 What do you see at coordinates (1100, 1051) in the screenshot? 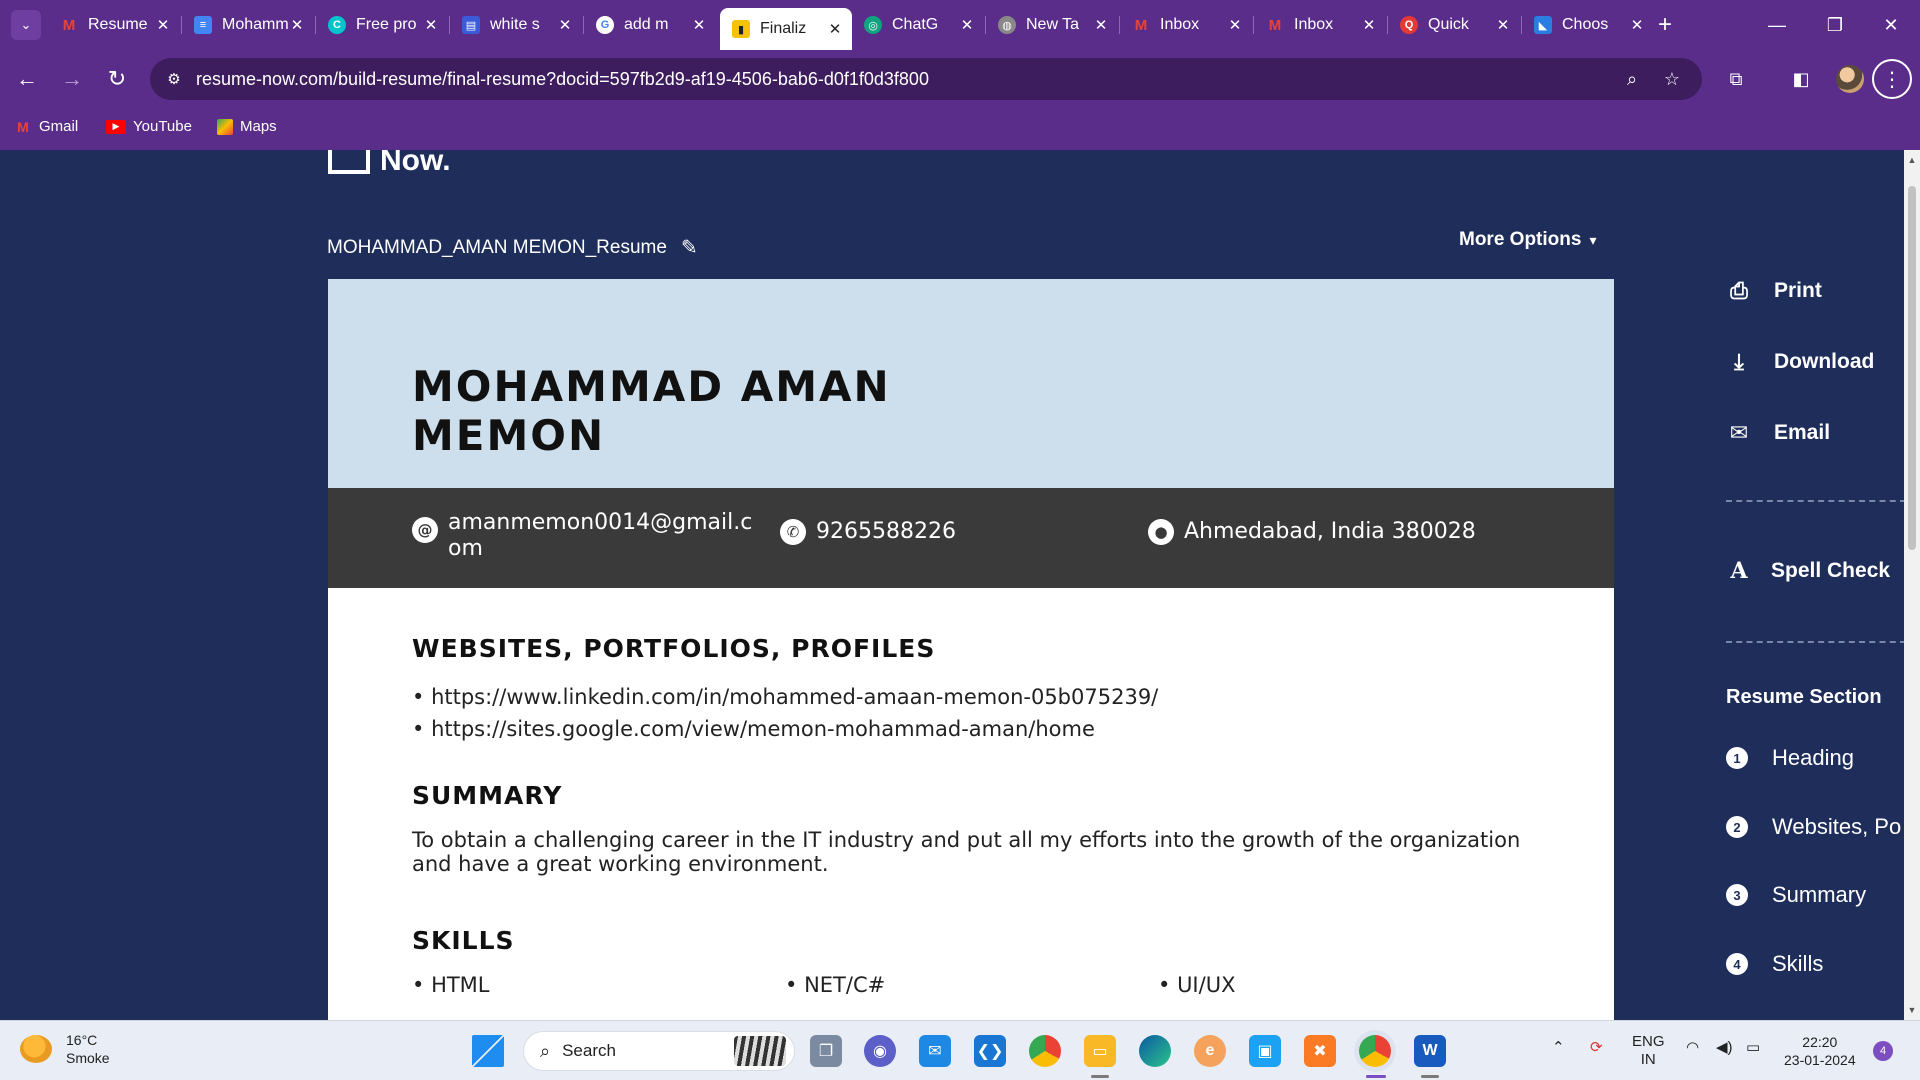
I see `file-explorer-icon: ▭` at bounding box center [1100, 1051].